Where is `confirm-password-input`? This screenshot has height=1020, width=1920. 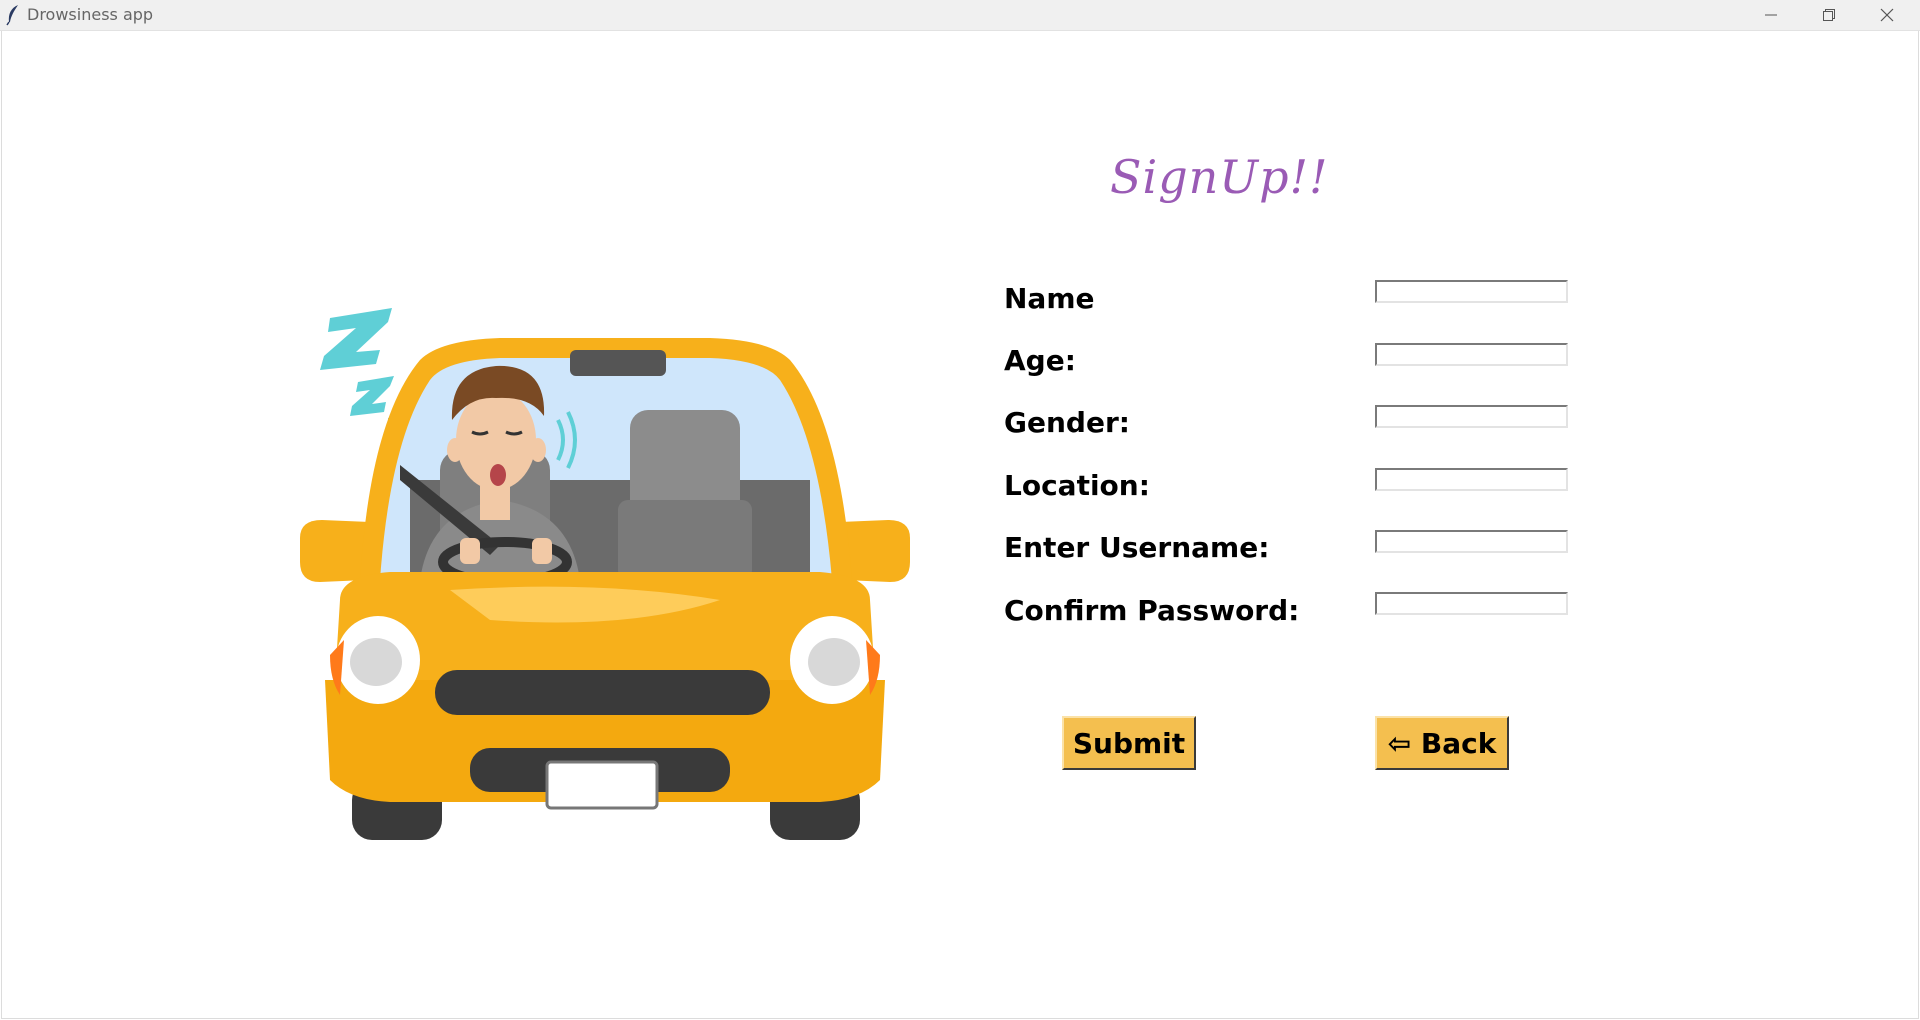
confirm-password-input is located at coordinates (1471, 603).